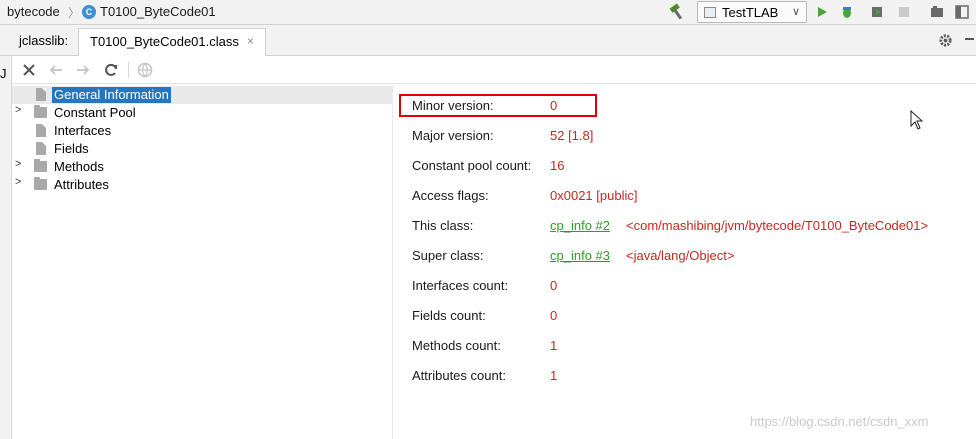  I want to click on navigation-bar: bytecode 〉 C T0100_ByteCode01 TestTLAB ∨, so click(488, 12).